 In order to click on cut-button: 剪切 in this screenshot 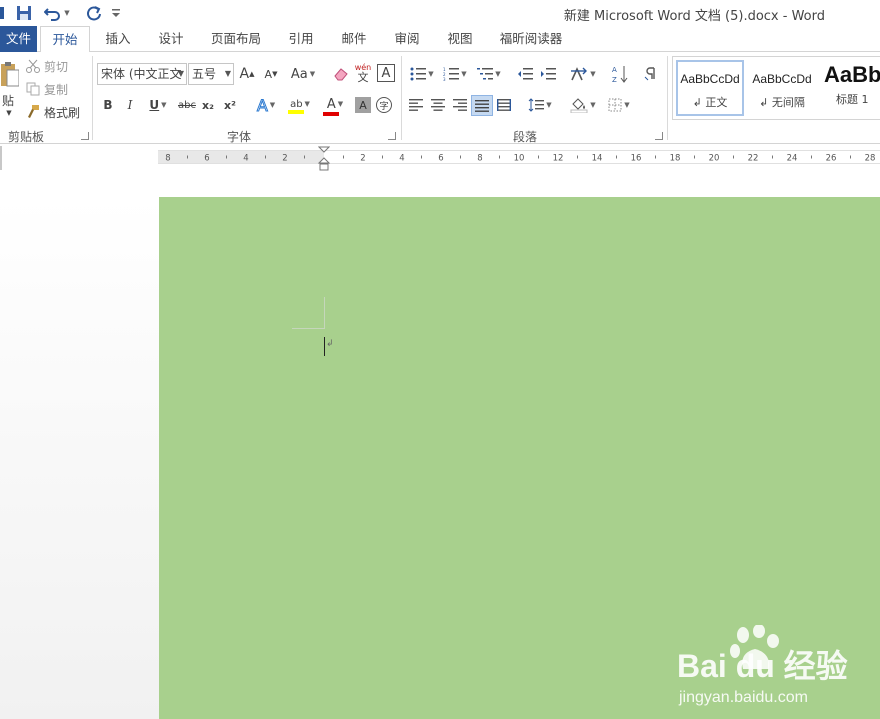, I will do `click(51, 66)`.